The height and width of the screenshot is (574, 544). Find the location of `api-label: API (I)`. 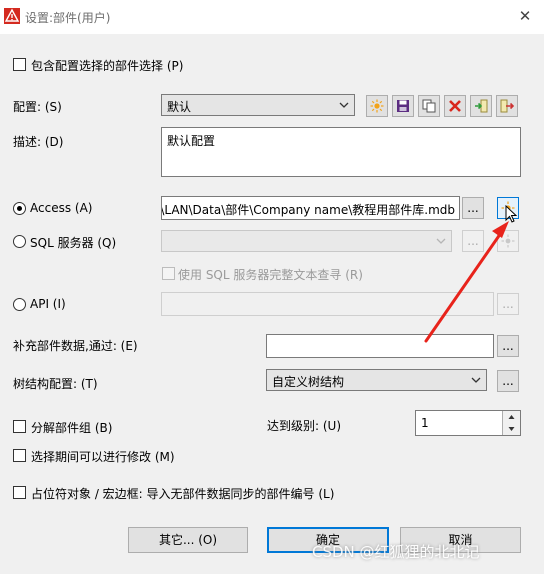

api-label: API (I) is located at coordinates (48, 304).